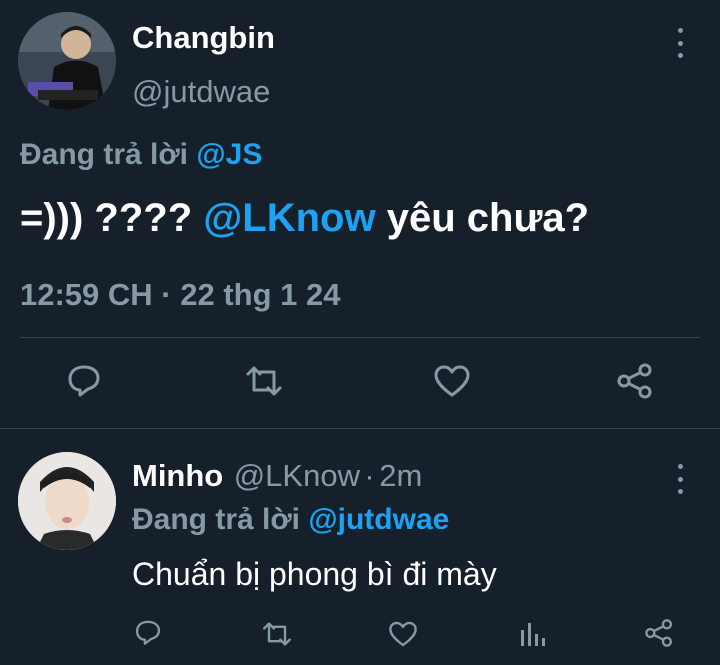  What do you see at coordinates (289, 218) in the screenshot?
I see `mention-link: @LKnow` at bounding box center [289, 218].